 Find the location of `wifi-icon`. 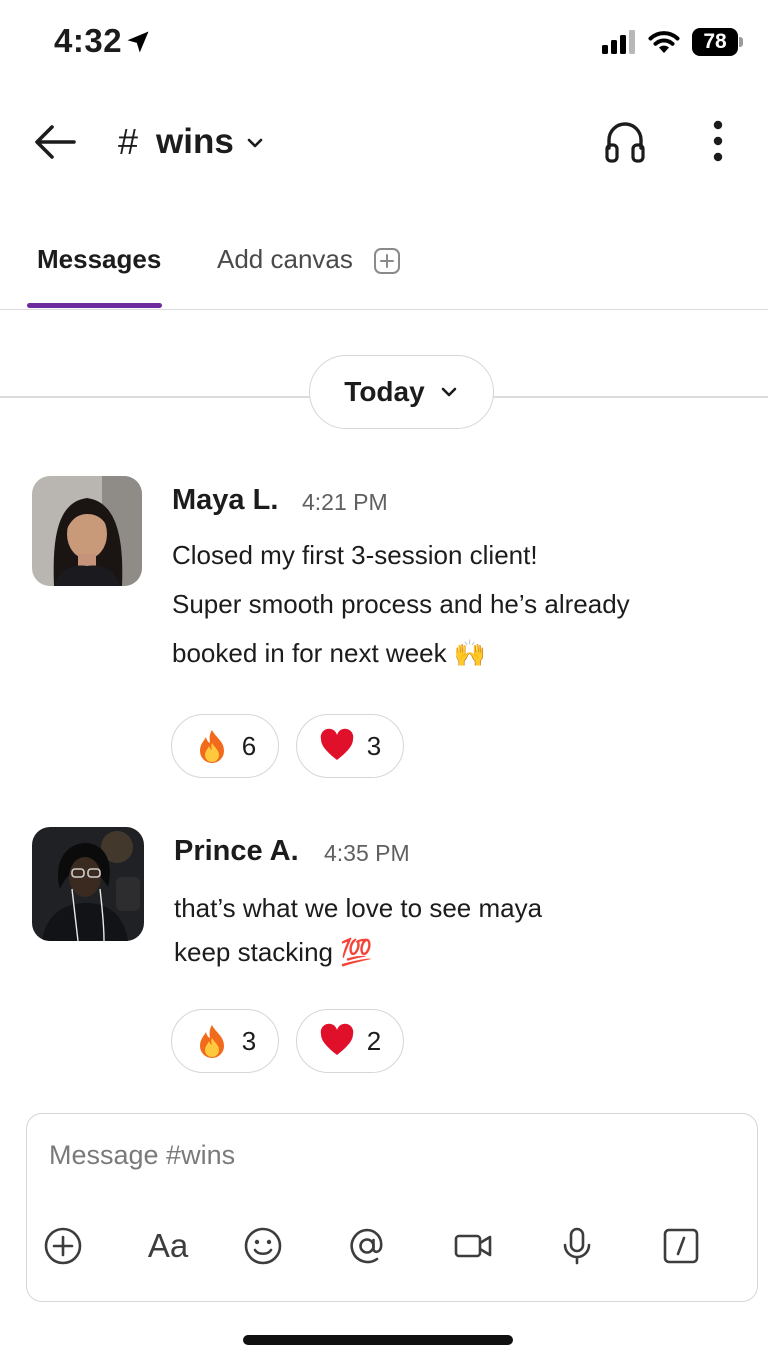

wifi-icon is located at coordinates (664, 42).